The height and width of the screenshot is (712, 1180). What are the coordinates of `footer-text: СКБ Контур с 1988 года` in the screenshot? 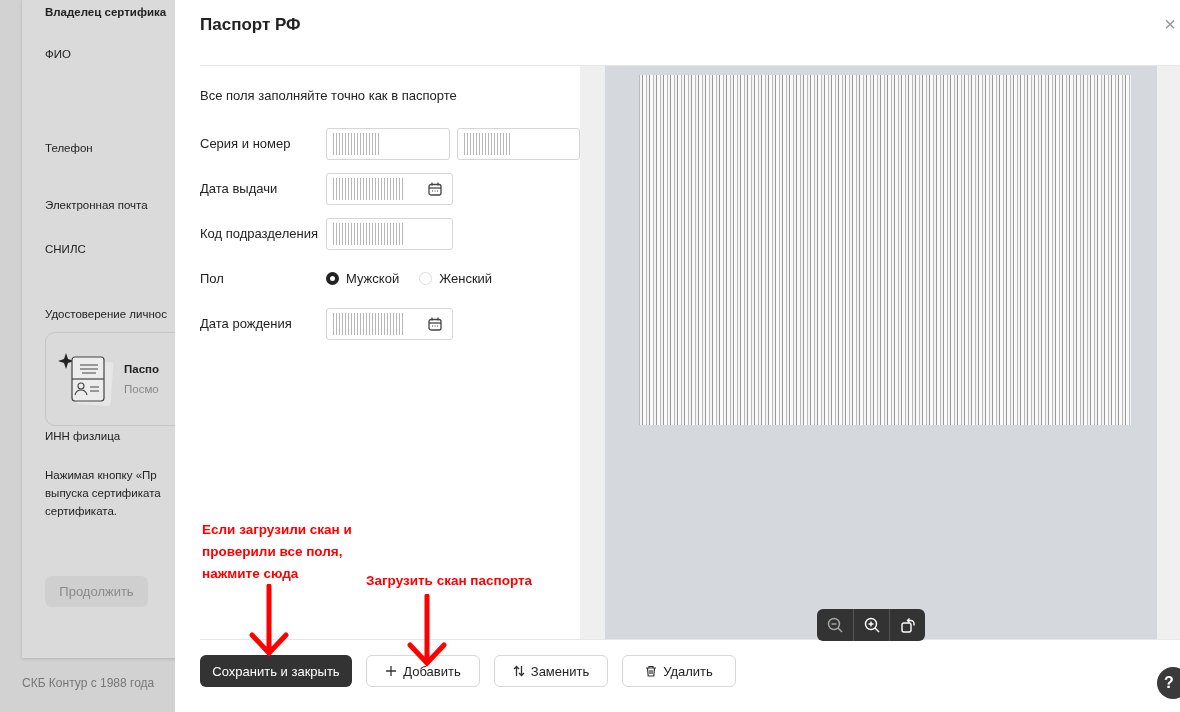 It's located at (89, 683).